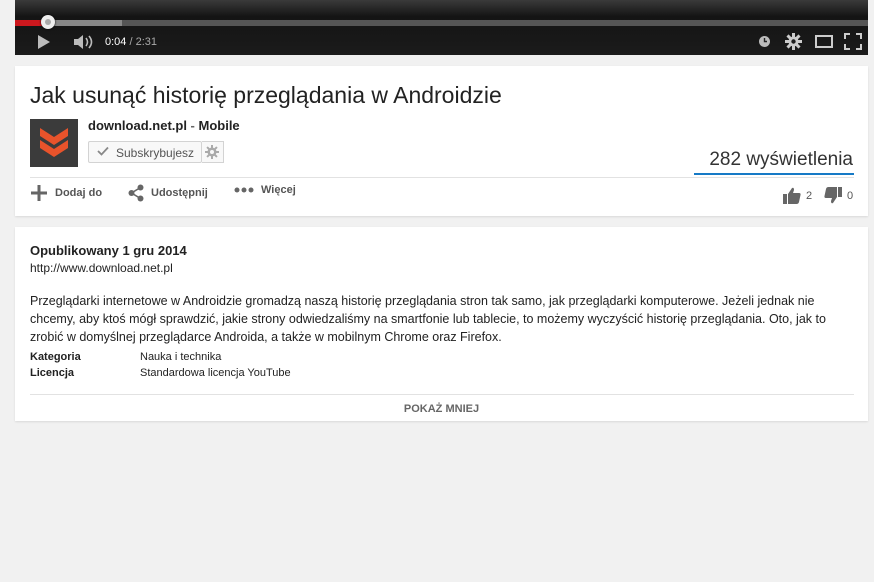 This screenshot has height=582, width=874. I want to click on share-icon, so click(136, 193).